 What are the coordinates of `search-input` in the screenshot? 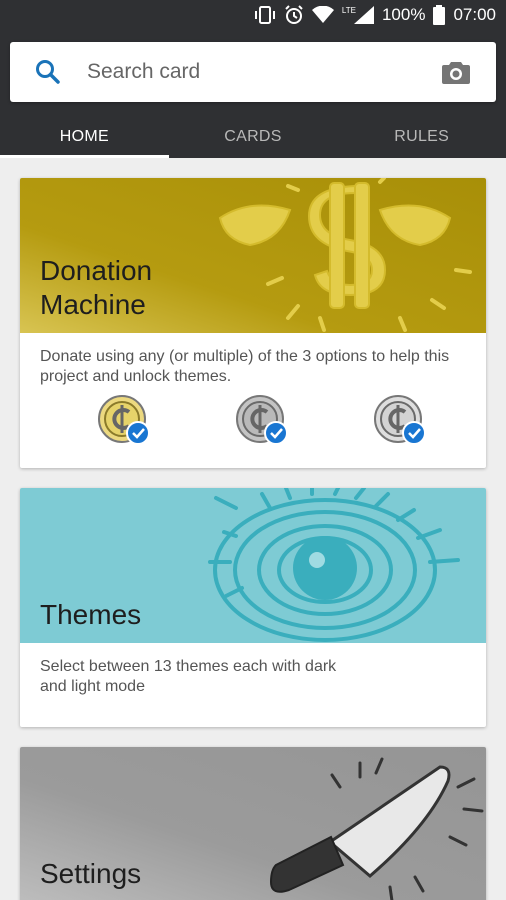 It's located at (264, 72).